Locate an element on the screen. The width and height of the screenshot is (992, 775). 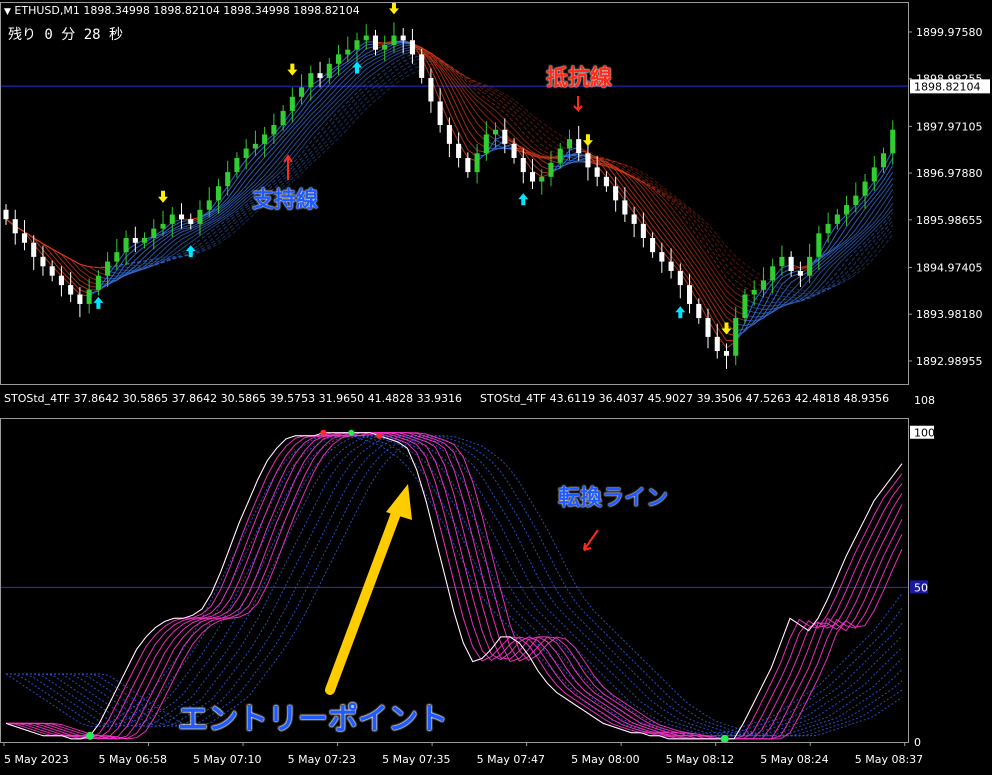
x-tick-label: 5 May 07:23 is located at coordinates (322, 759).